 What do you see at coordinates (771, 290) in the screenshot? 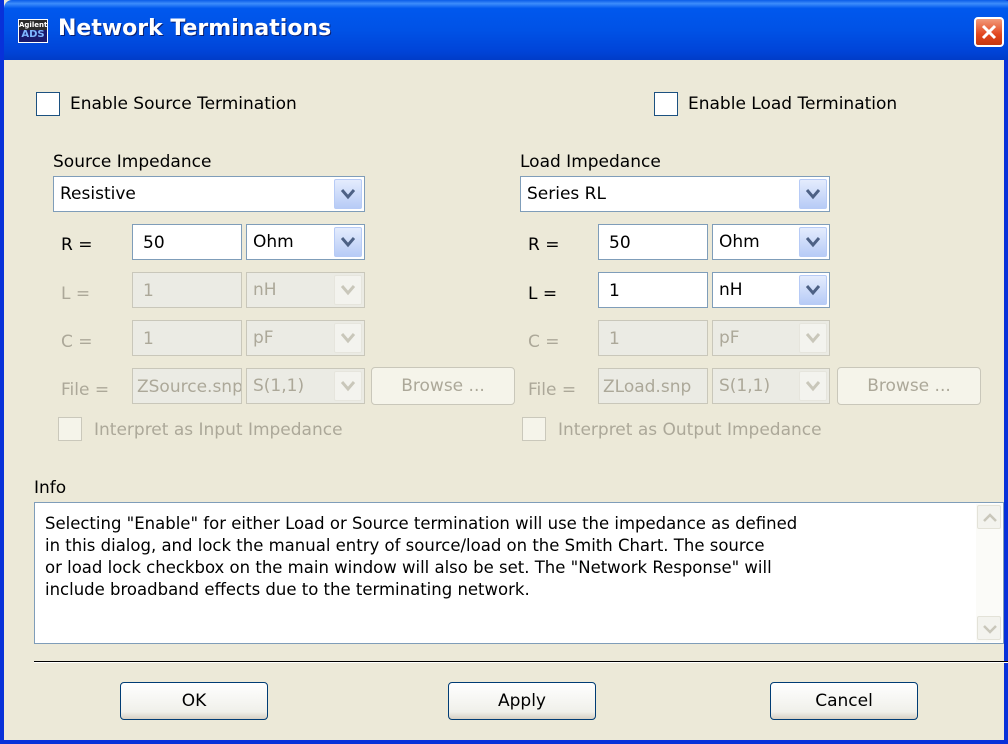
I see `load-l-unit-select: nH` at bounding box center [771, 290].